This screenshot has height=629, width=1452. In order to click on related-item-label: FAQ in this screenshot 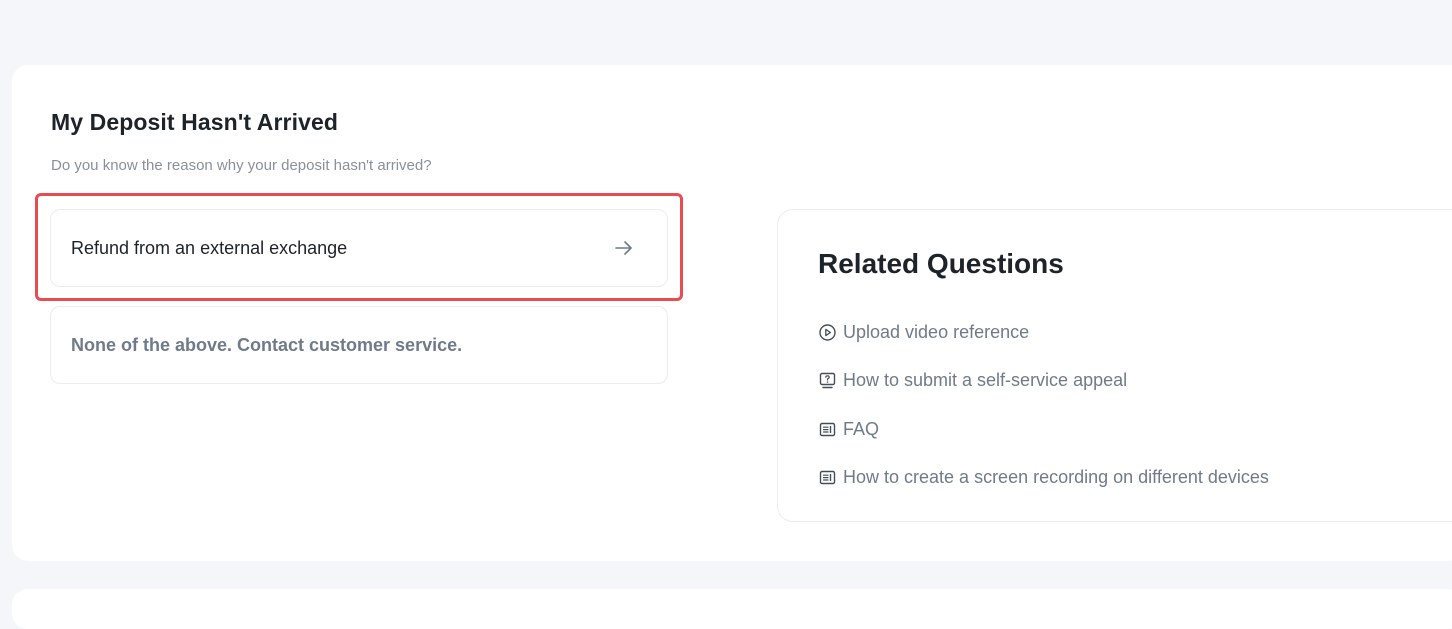, I will do `click(861, 428)`.